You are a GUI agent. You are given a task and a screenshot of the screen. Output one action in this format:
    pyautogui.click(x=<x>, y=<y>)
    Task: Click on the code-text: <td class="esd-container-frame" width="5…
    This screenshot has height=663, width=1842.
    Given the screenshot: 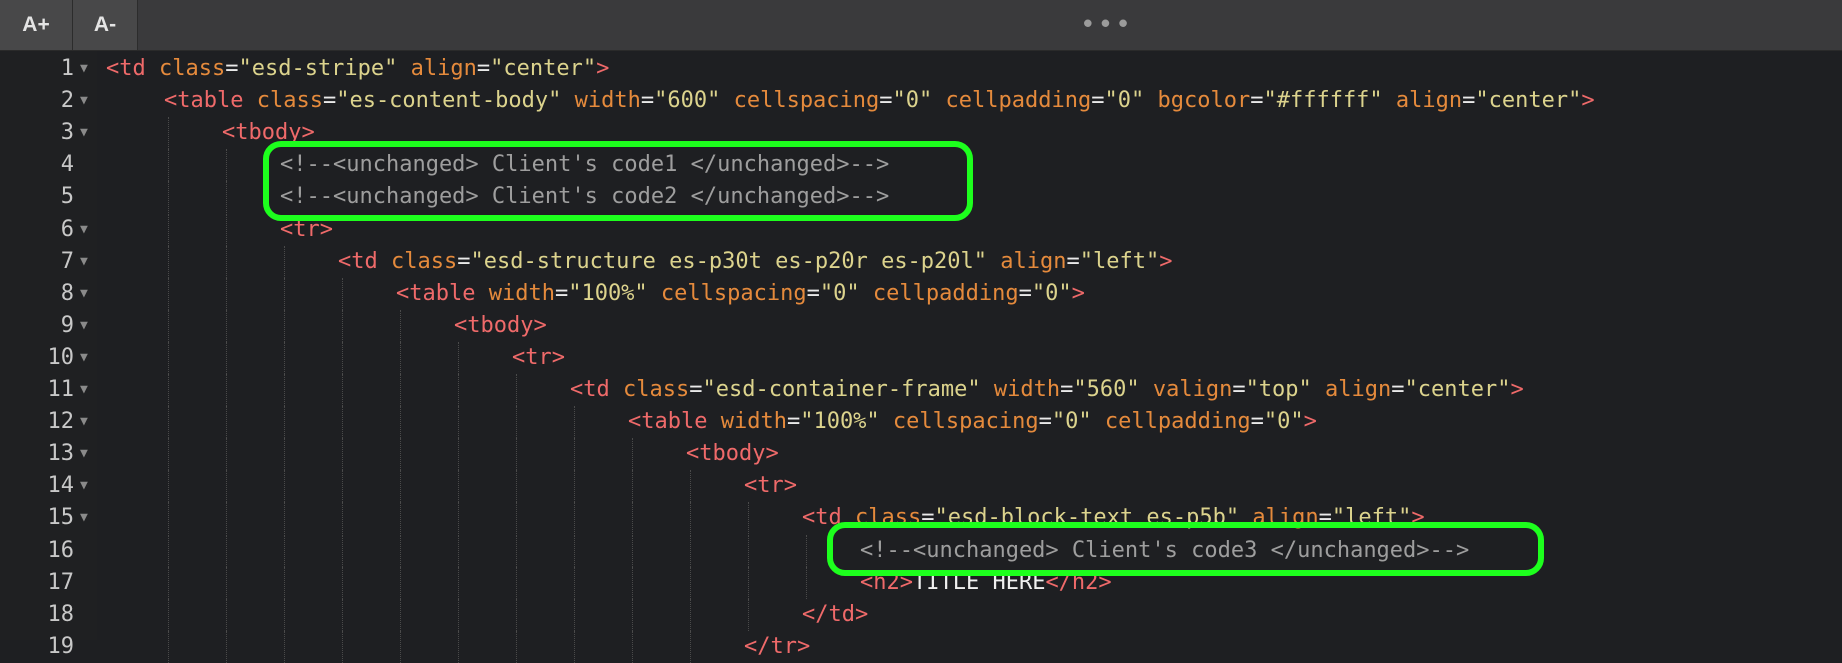 What is the action you would take?
    pyautogui.click(x=1047, y=390)
    